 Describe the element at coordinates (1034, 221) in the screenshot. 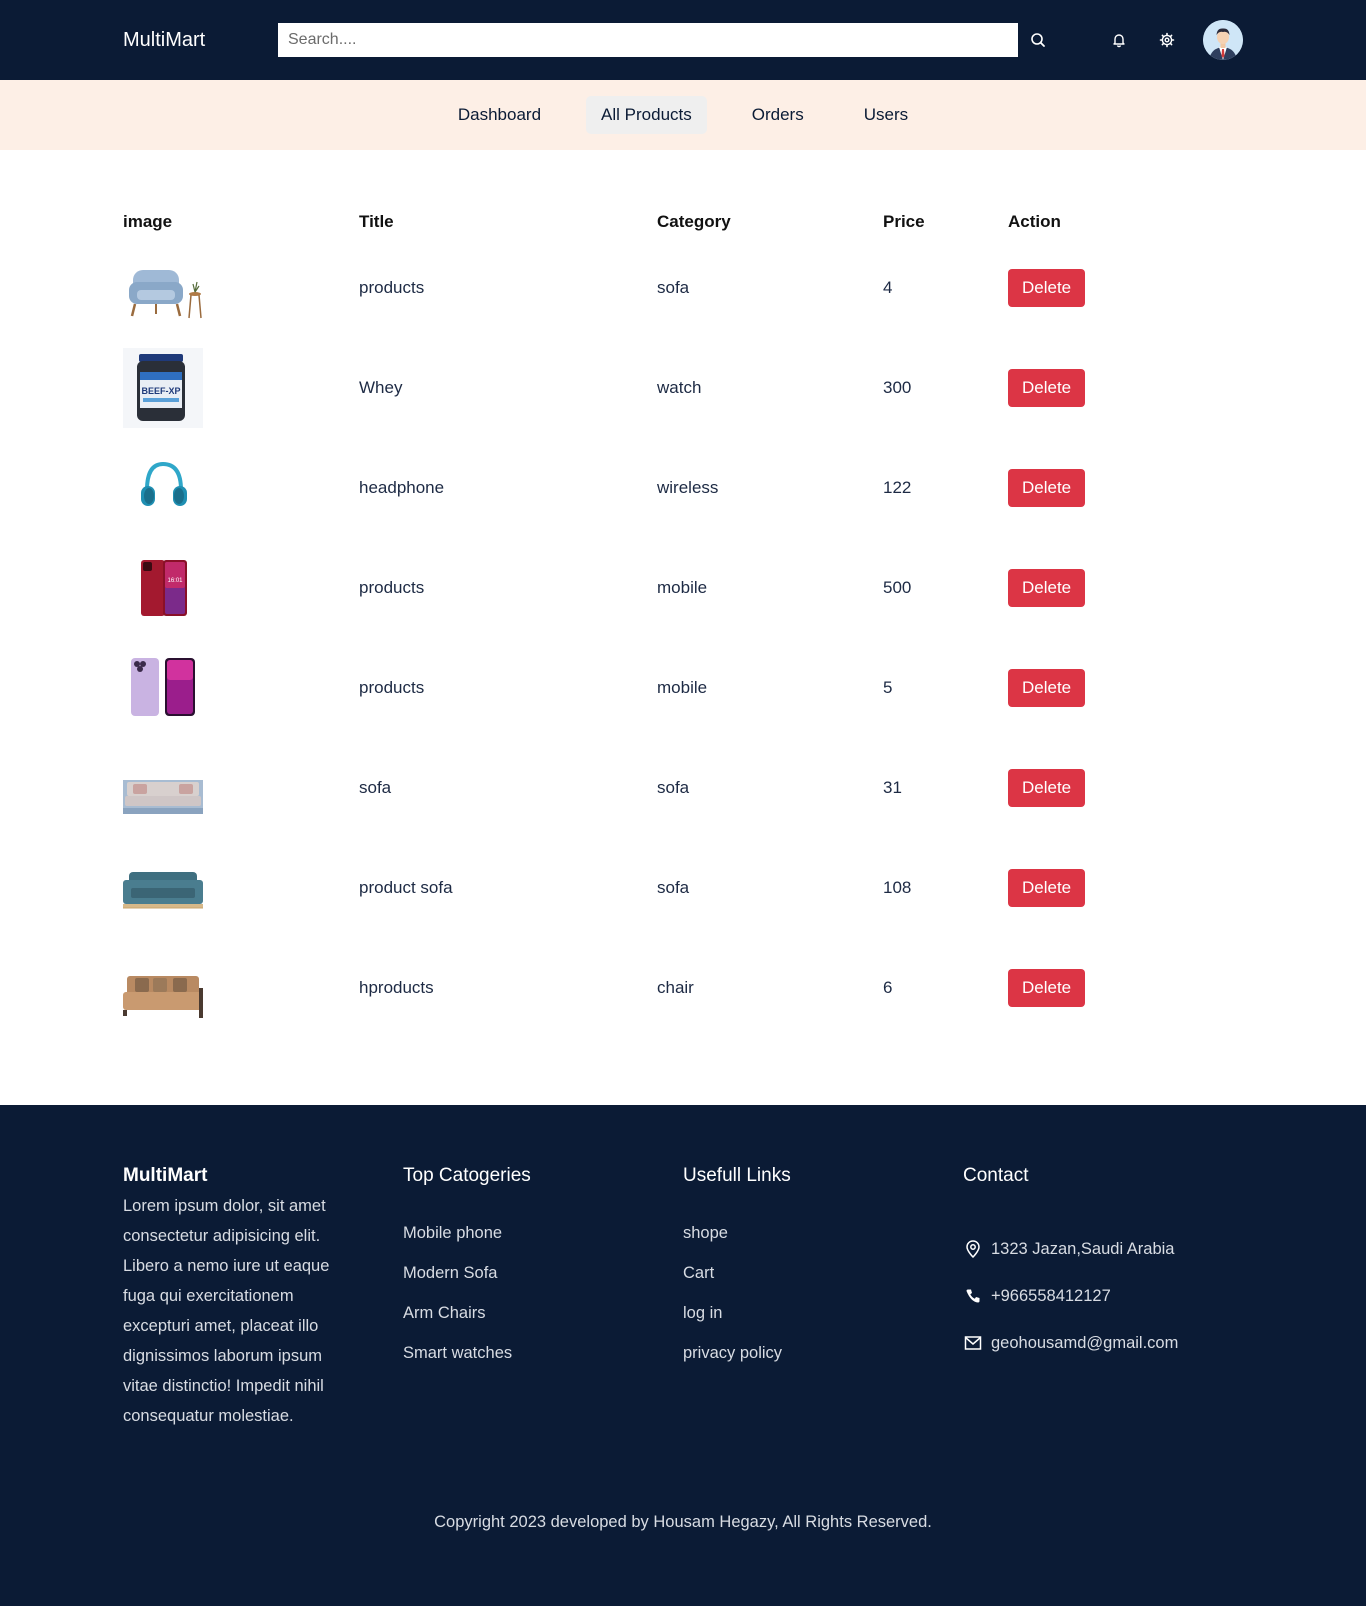

I see `header-action: Action` at that location.